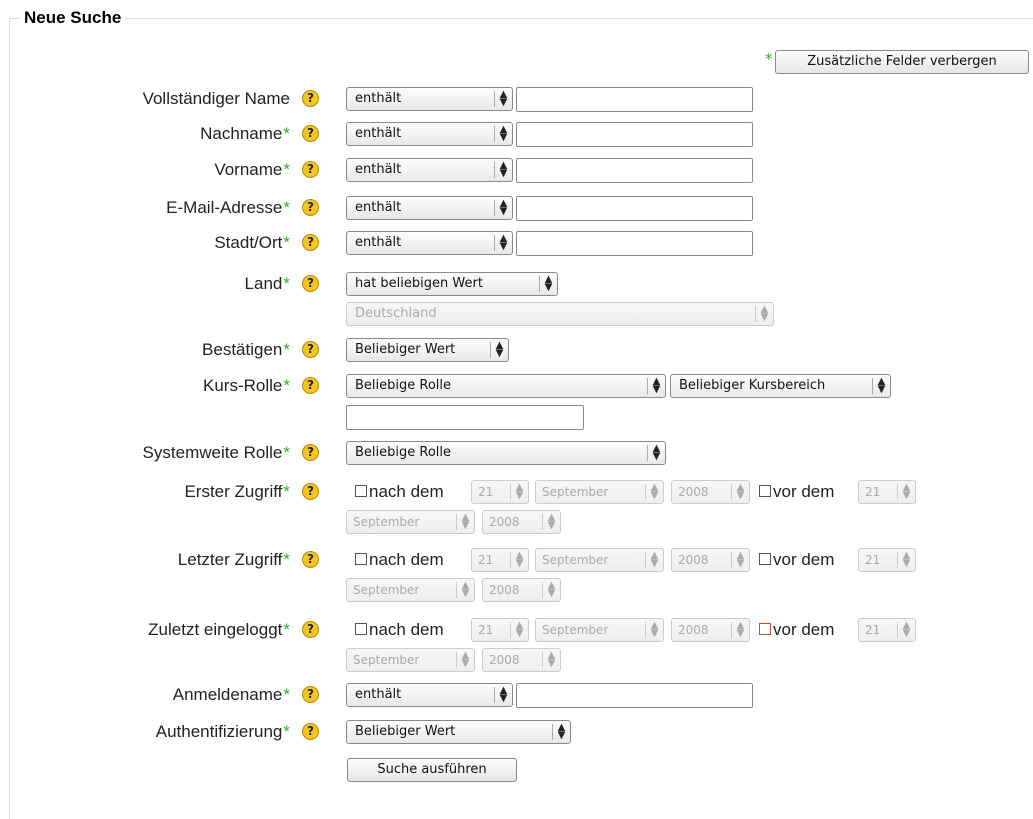 The width and height of the screenshot is (1033, 819). Describe the element at coordinates (887, 492) in the screenshot. I see `firstaccess-before-day: 21 ▲ ▼` at that location.